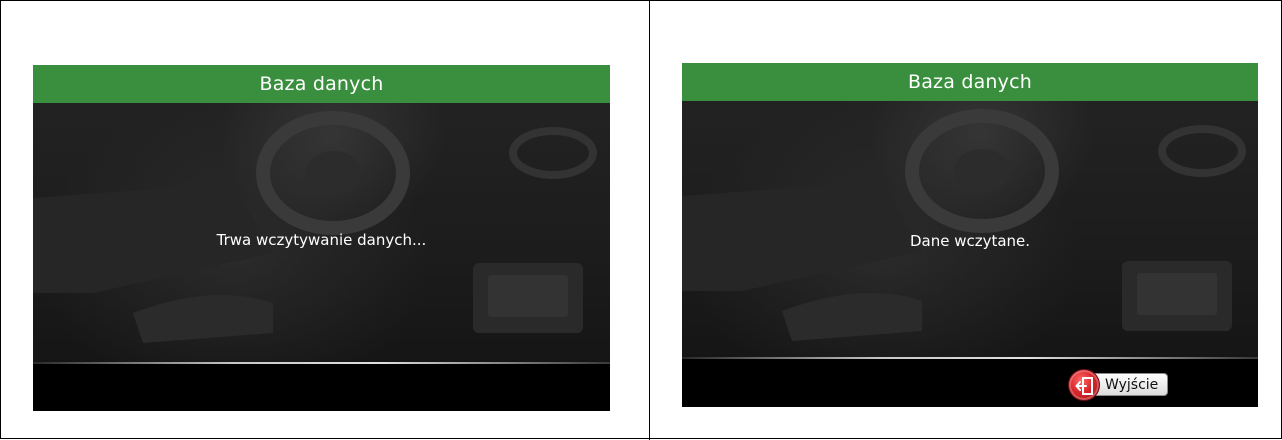  What do you see at coordinates (321, 387) in the screenshot?
I see `bottom-bar` at bounding box center [321, 387].